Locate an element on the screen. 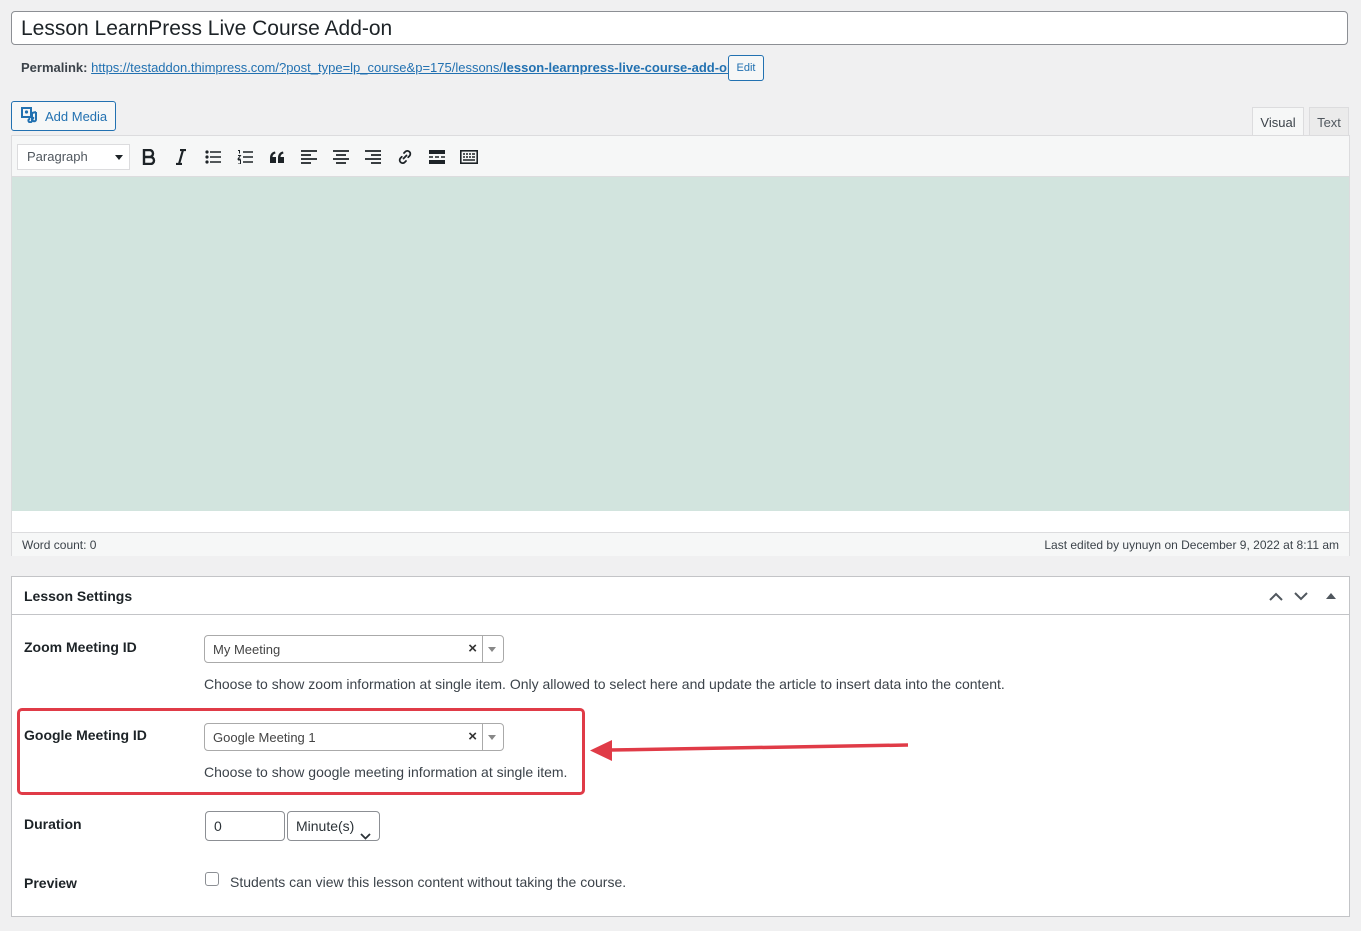  annotation-highlight-box is located at coordinates (301, 751).